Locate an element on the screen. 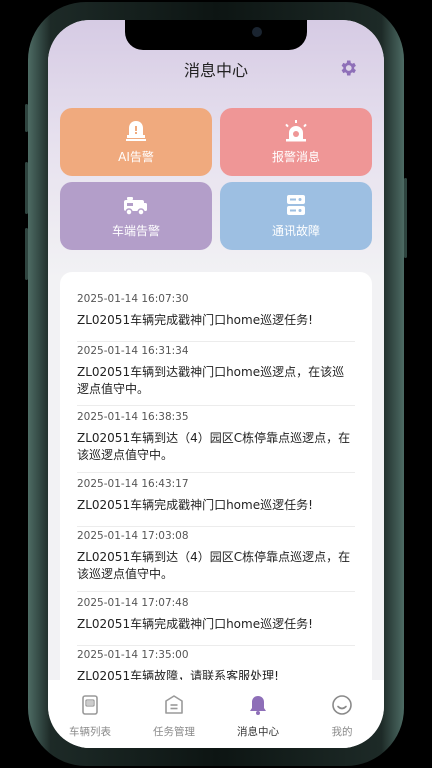 The image size is (432, 768). volume-down-button is located at coordinates (26, 254).